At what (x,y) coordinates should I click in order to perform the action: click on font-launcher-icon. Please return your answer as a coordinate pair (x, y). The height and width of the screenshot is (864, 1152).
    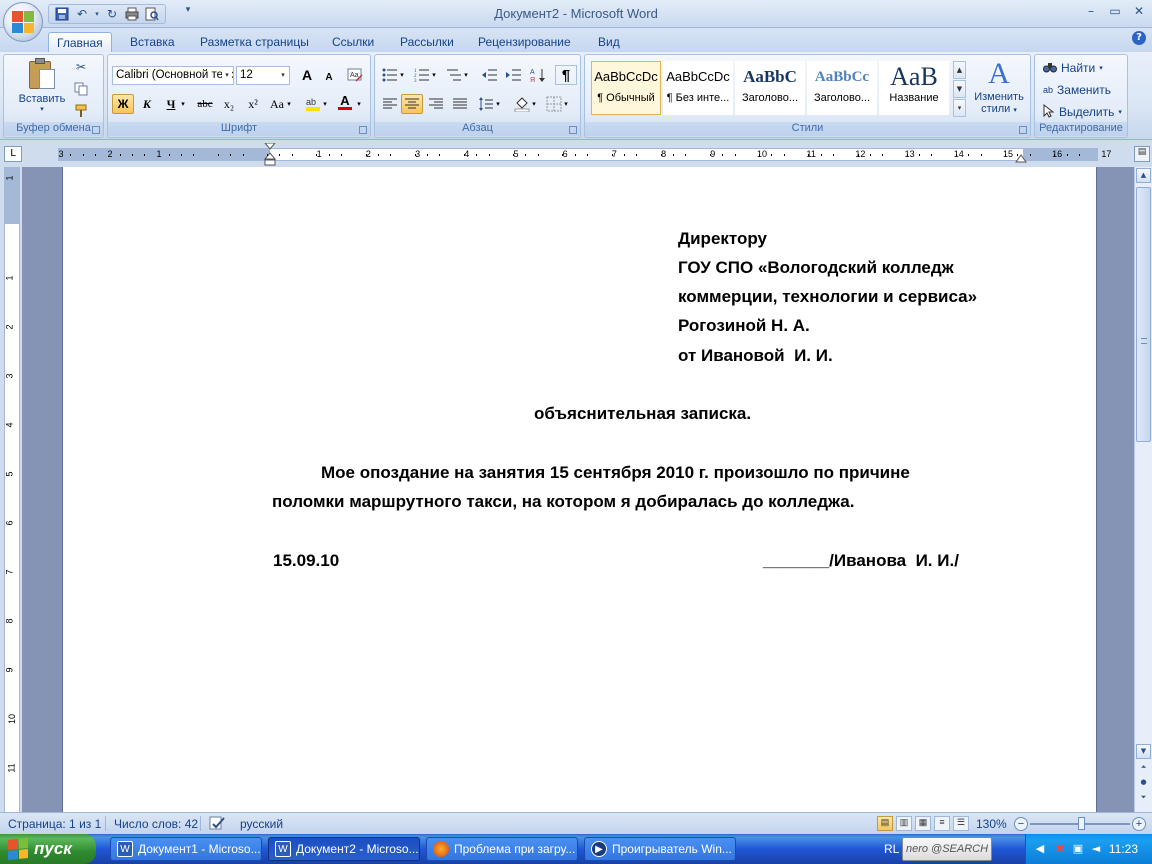
    Looking at the image, I should click on (363, 130).